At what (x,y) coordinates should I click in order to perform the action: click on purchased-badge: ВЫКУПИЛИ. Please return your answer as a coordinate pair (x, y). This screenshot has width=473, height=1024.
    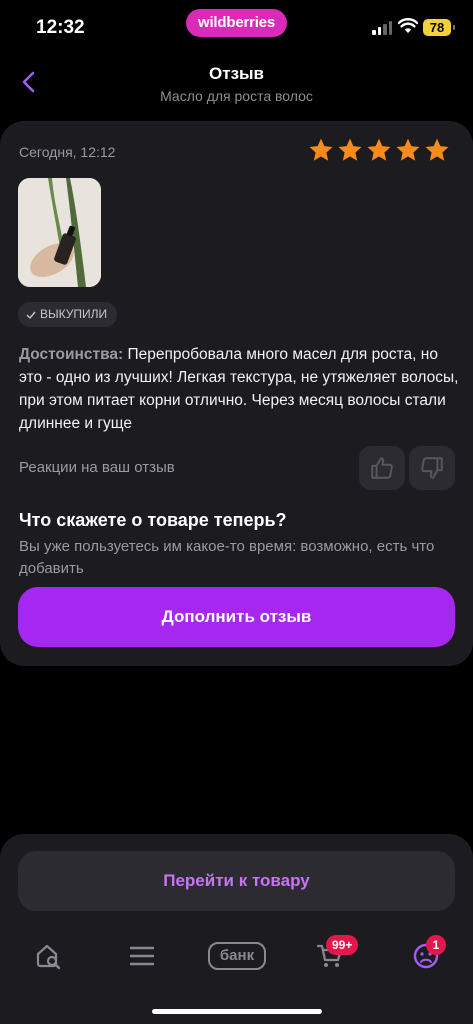
    Looking at the image, I should click on (68, 314).